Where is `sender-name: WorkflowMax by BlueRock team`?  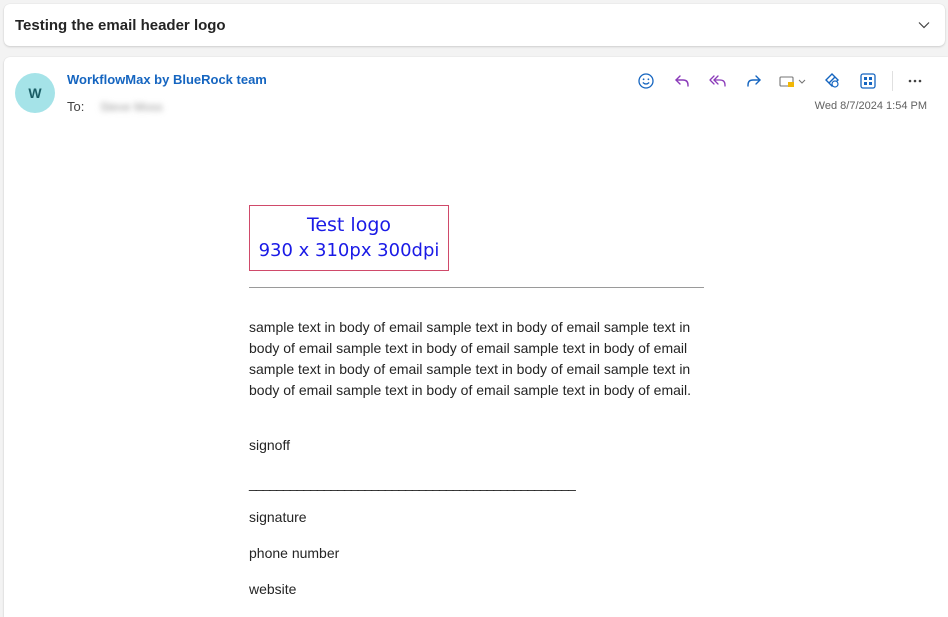
sender-name: WorkflowMax by BlueRock team is located at coordinates (167, 79).